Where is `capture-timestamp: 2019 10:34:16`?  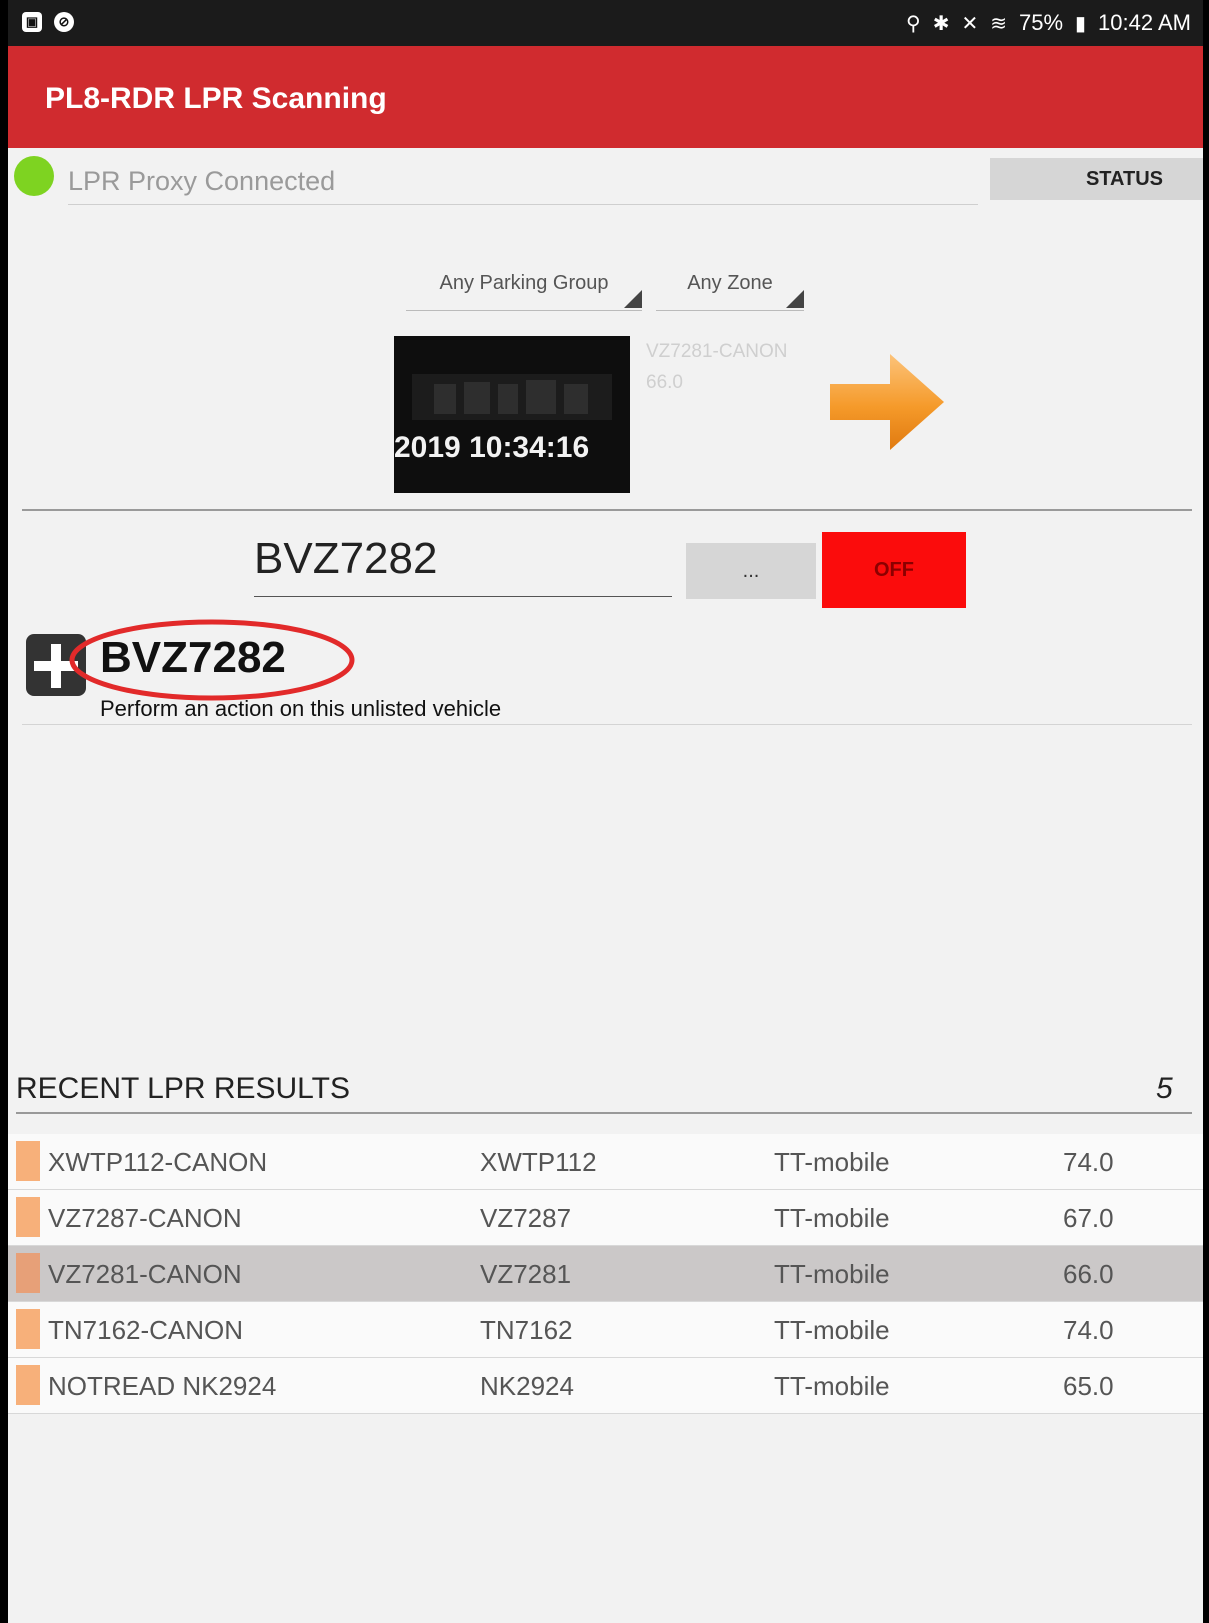
capture-timestamp: 2019 10:34:16 is located at coordinates (492, 447).